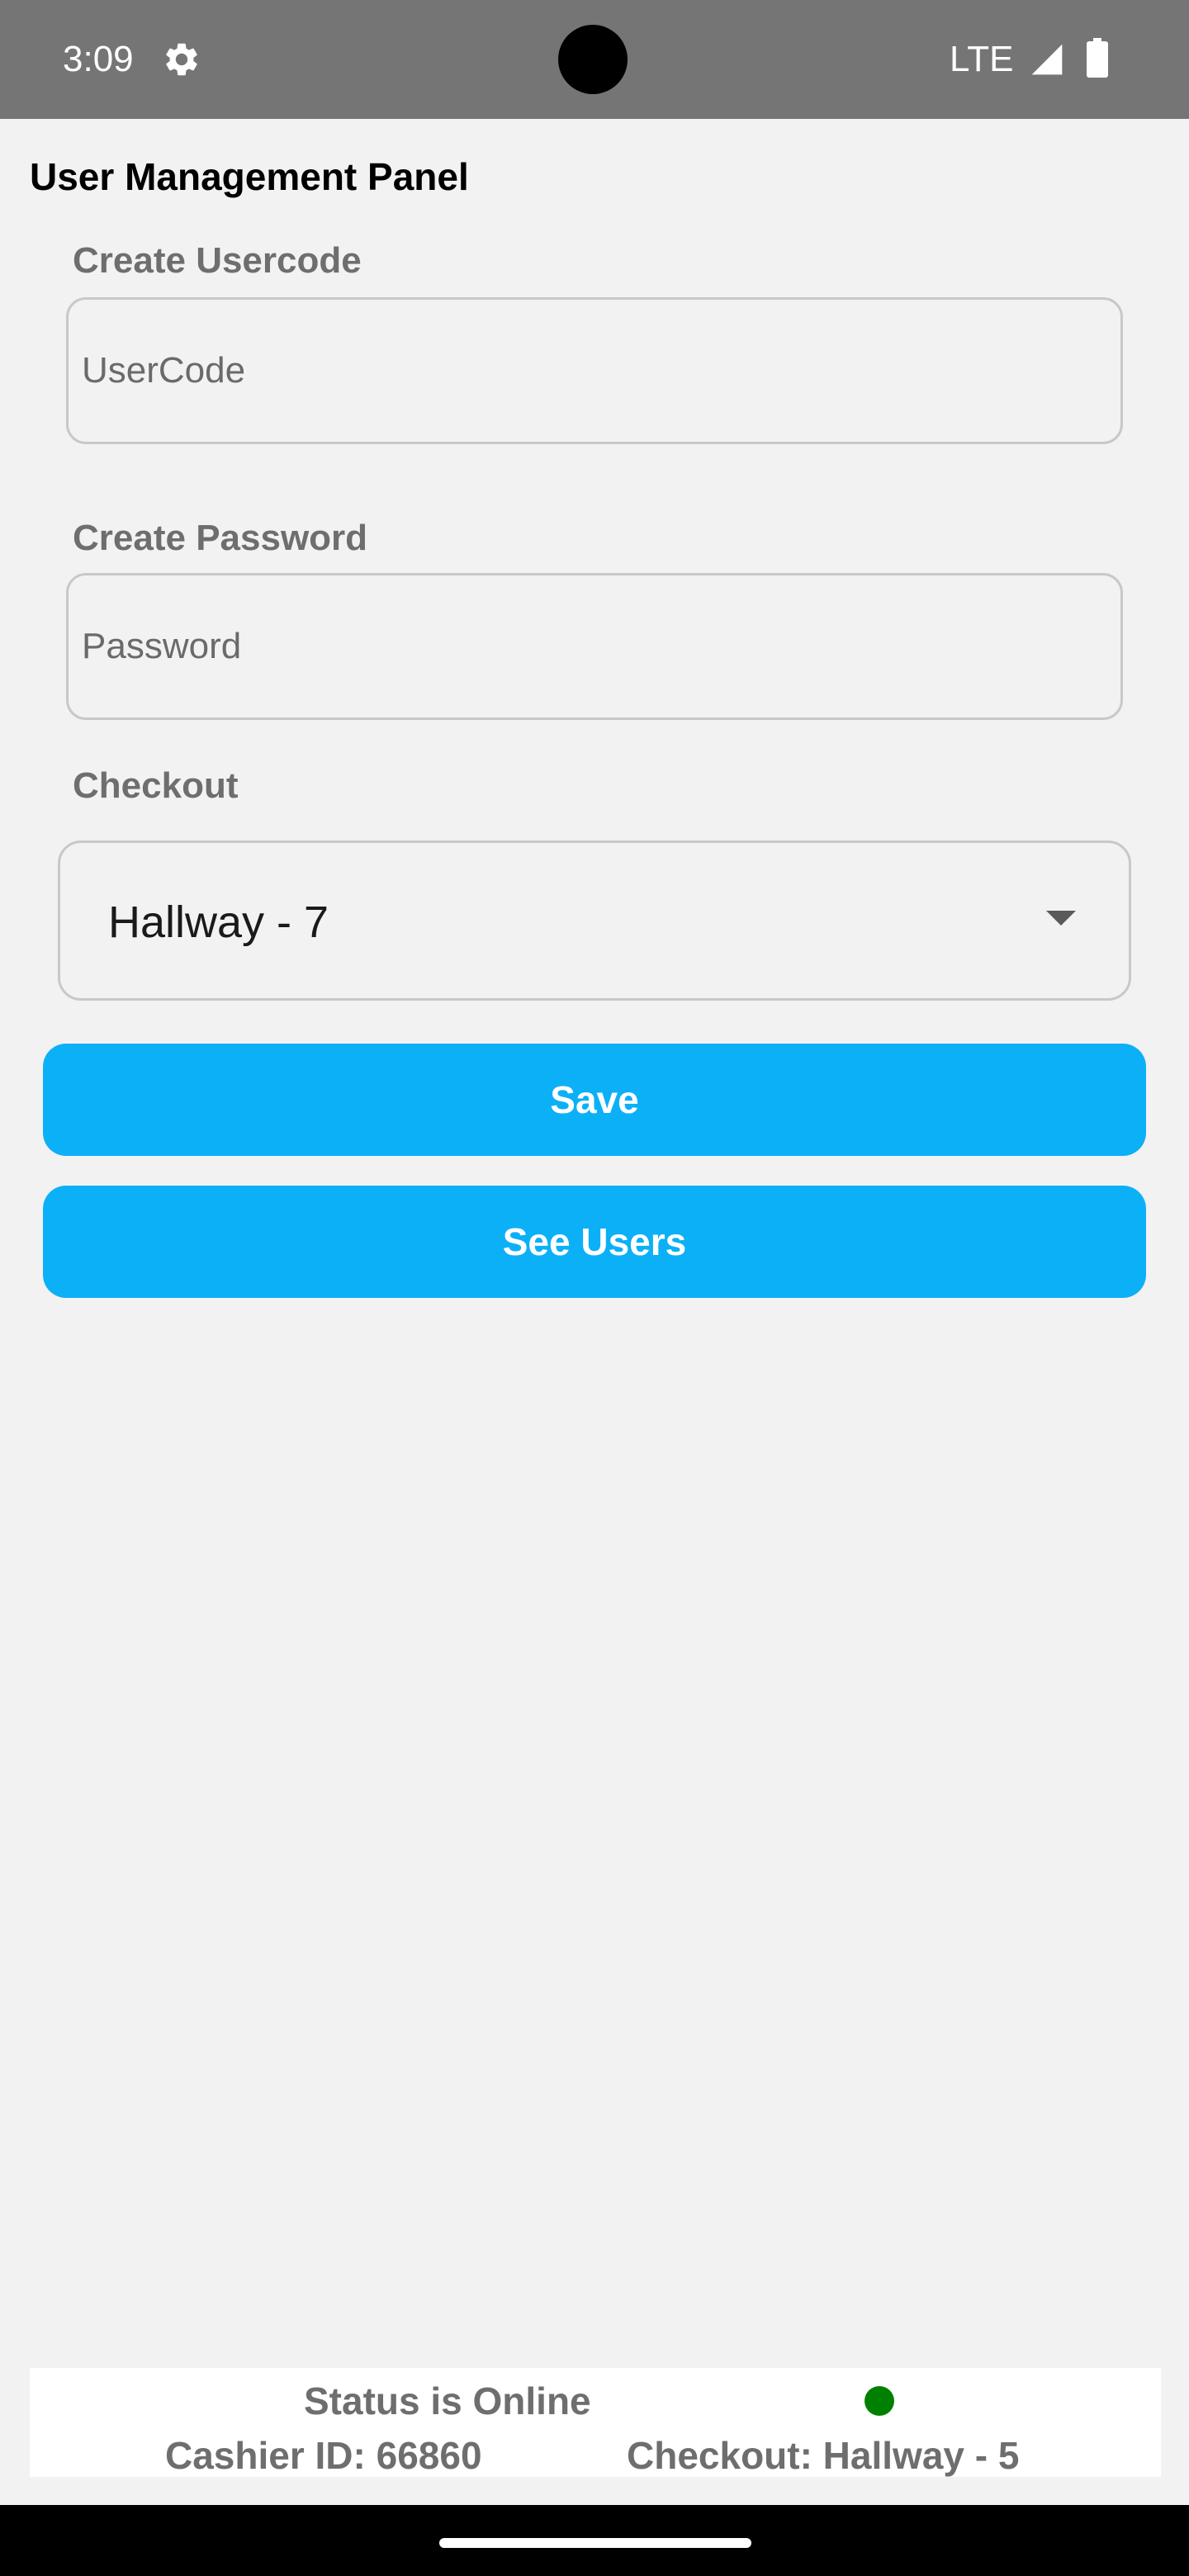  Describe the element at coordinates (1061, 918) in the screenshot. I see `caret-down-icon` at that location.